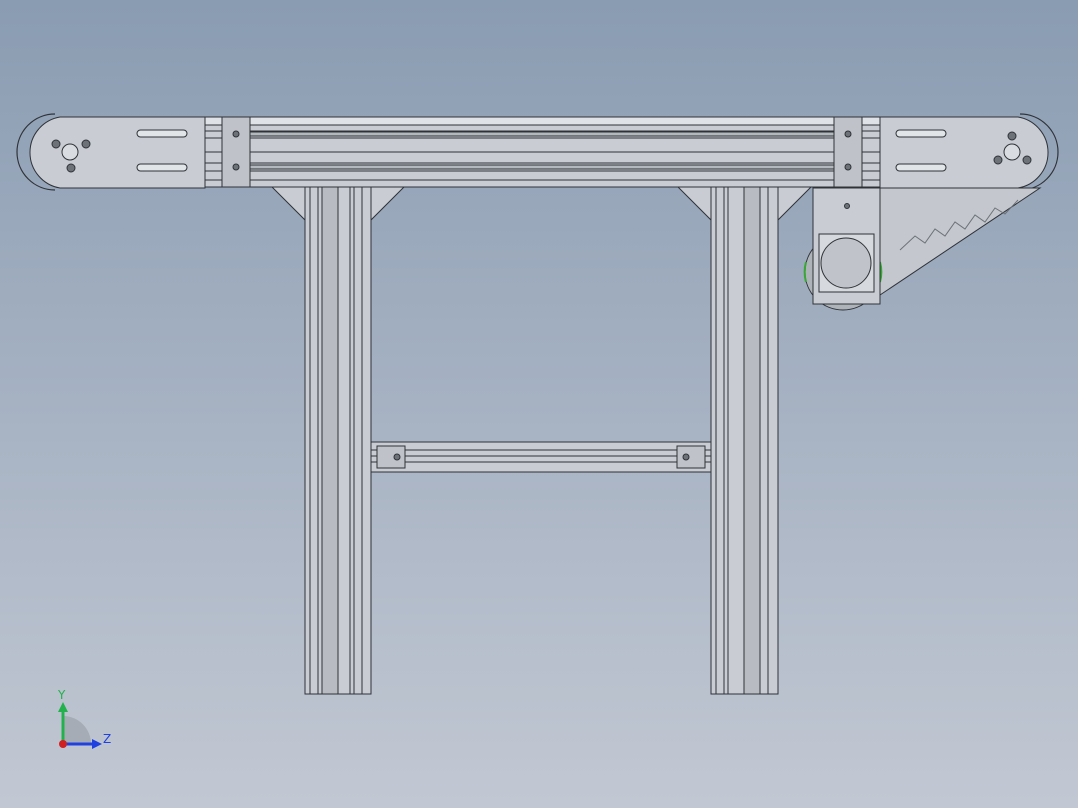 This screenshot has height=808, width=1078. Describe the element at coordinates (236, 152) in the screenshot. I see `left-clamp-block` at that location.